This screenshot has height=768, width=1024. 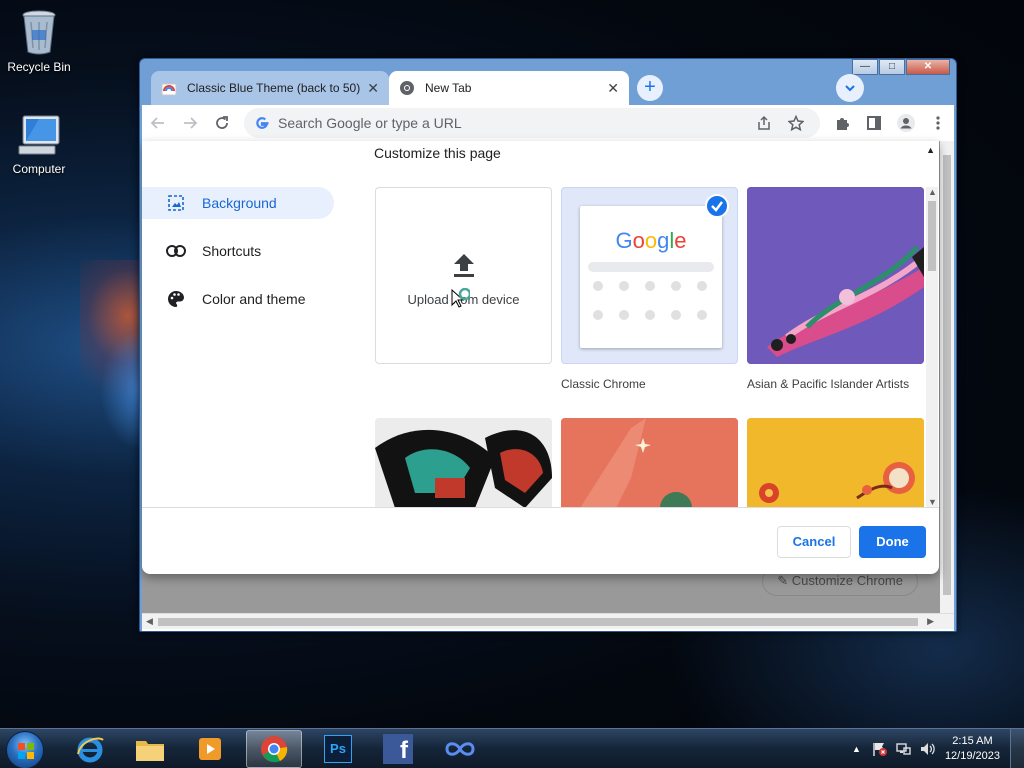 What do you see at coordinates (512, 748) in the screenshot?
I see `taskbar: Ps f ▲ 2:15 AM 12/19/2023` at bounding box center [512, 748].